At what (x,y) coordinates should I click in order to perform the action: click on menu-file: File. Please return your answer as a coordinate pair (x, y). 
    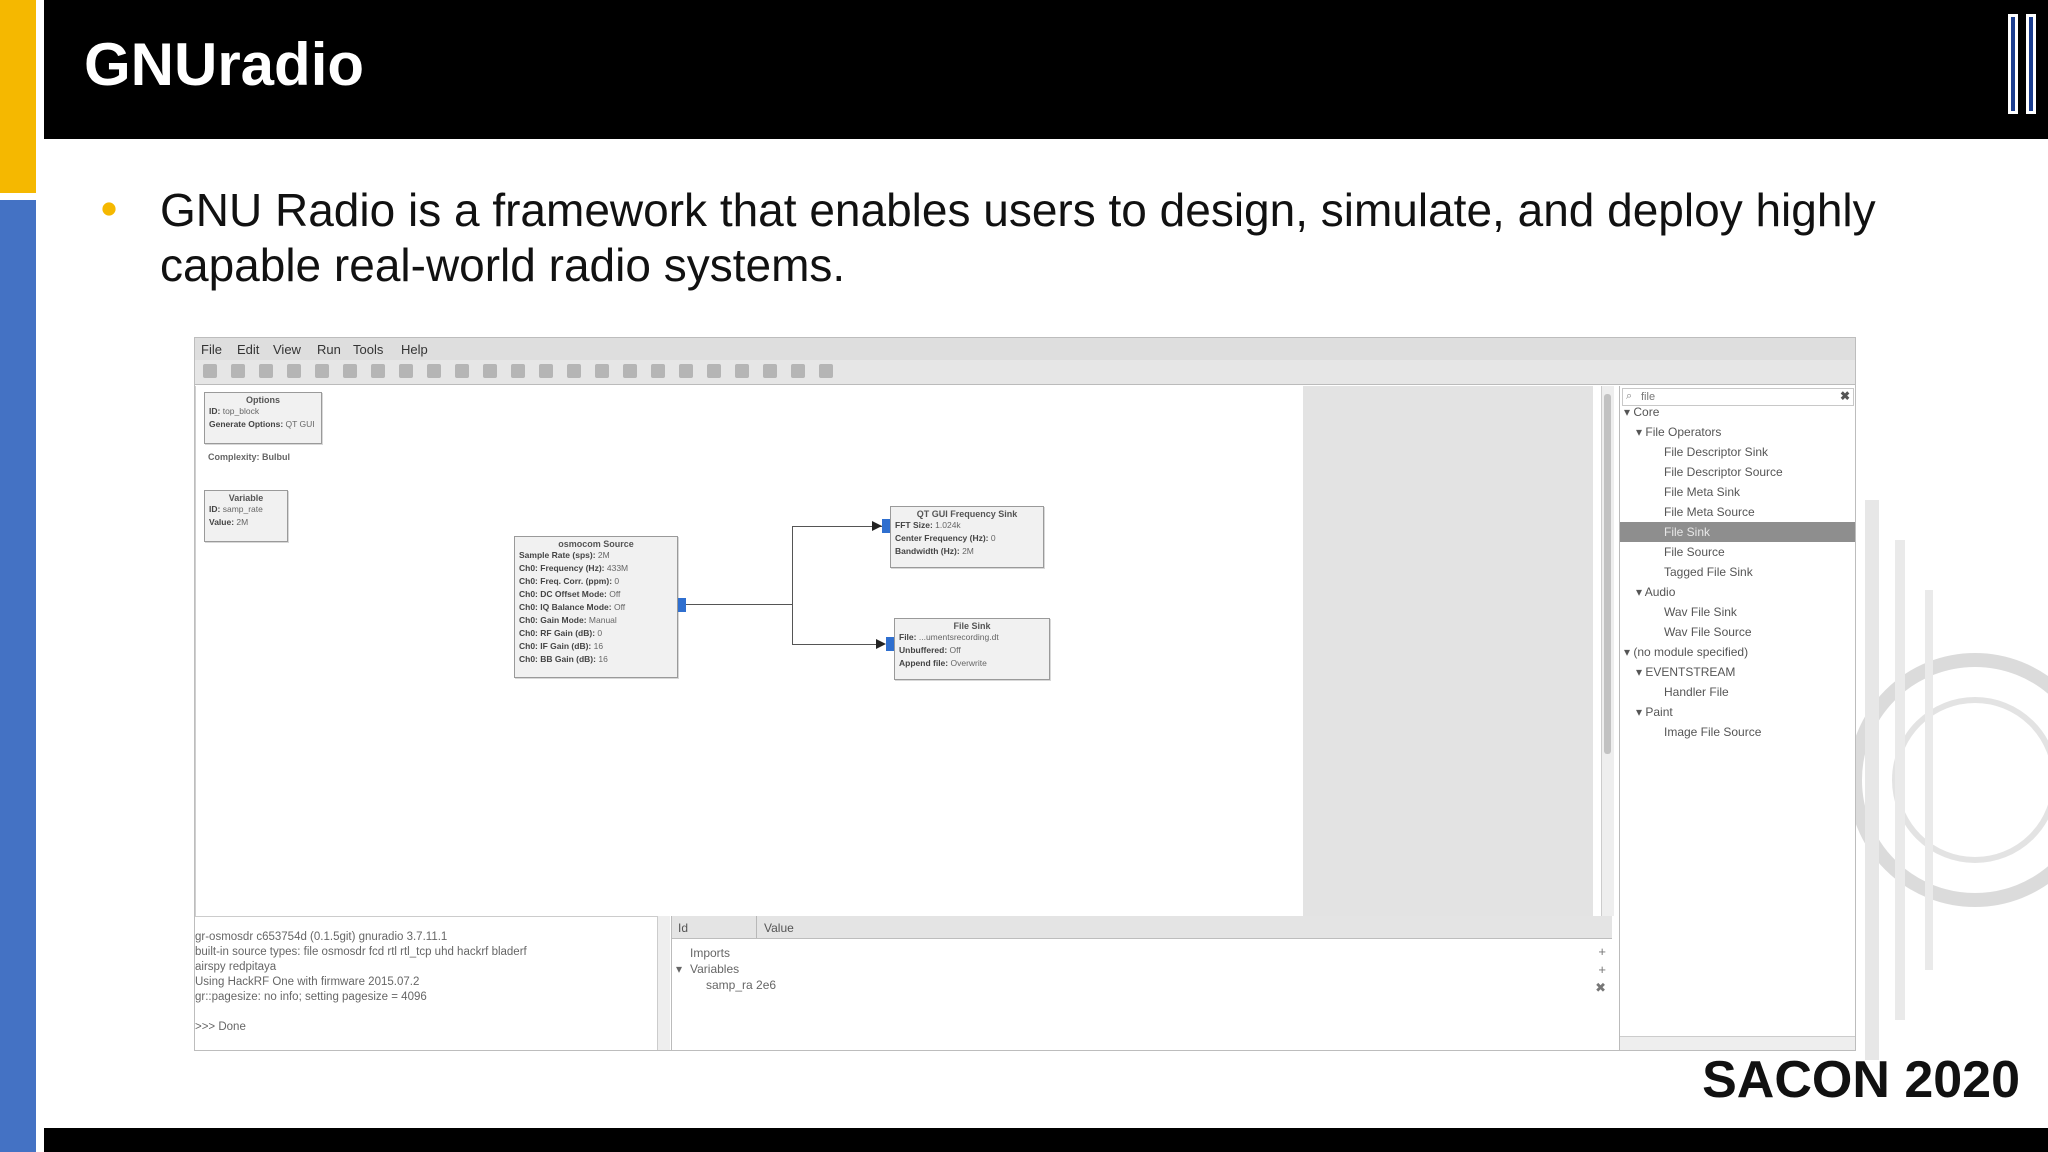
    Looking at the image, I should click on (211, 349).